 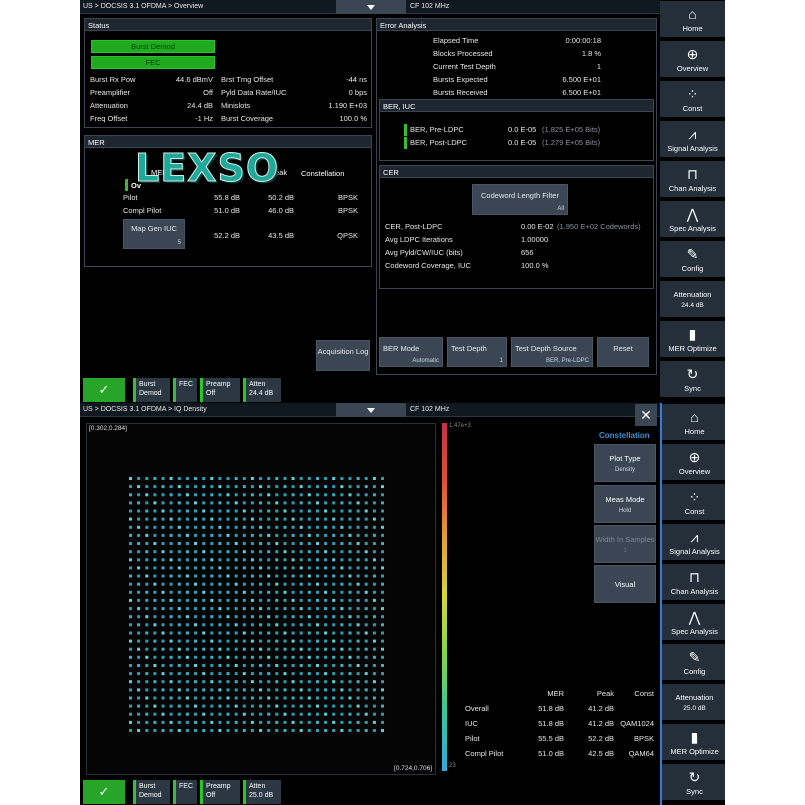 What do you see at coordinates (625, 504) in the screenshot?
I see `iq-option-button: Meas Mode Hold` at bounding box center [625, 504].